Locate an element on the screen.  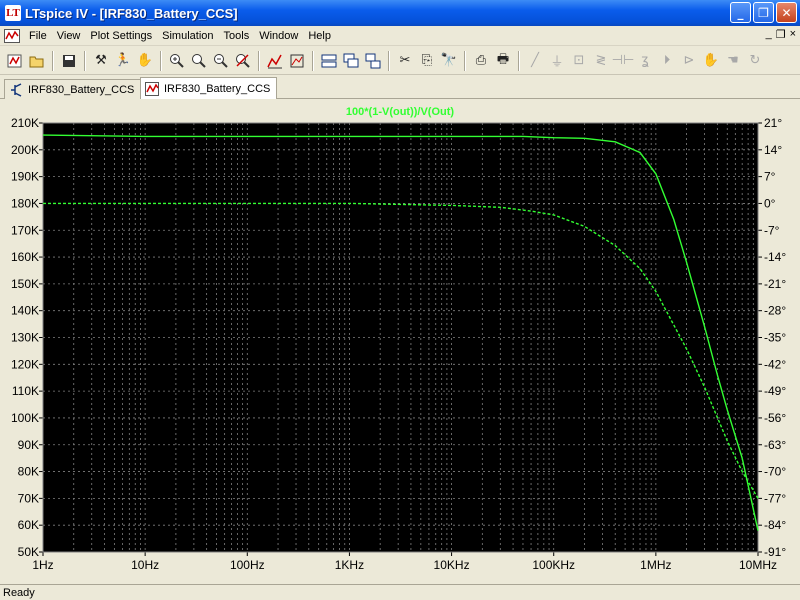
rotate-icon: ↻ is located at coordinates (755, 61).